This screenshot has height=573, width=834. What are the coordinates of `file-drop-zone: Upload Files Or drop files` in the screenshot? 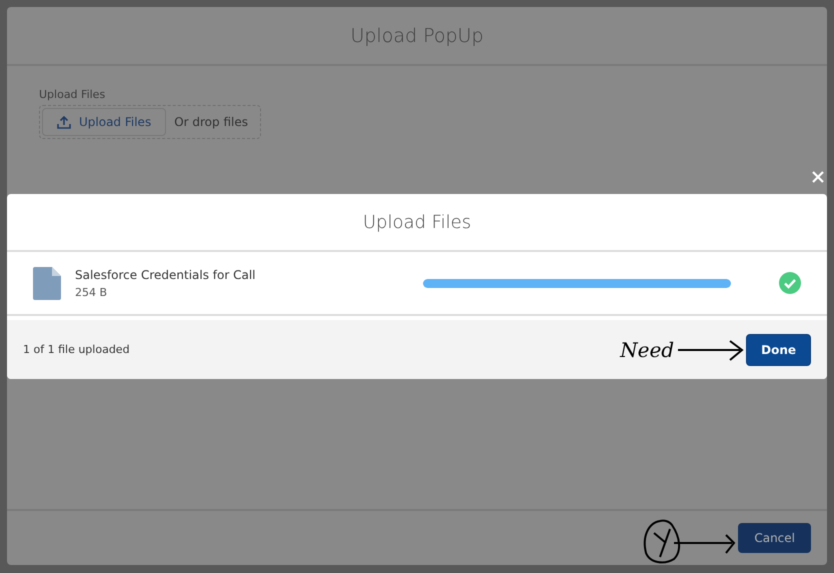 It's located at (150, 122).